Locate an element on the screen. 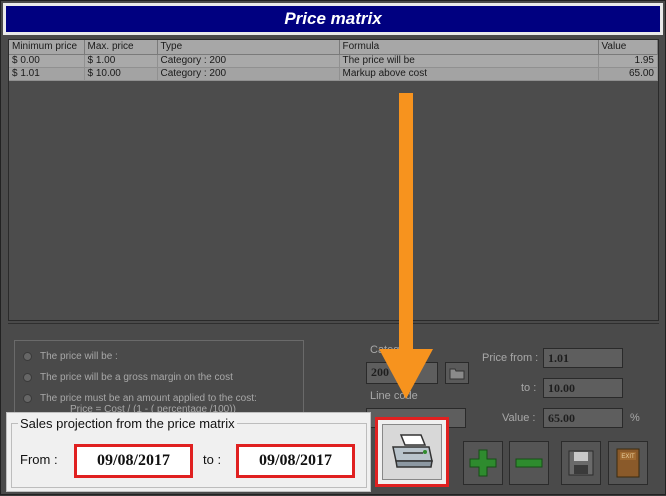 This screenshot has width=666, height=496. print-button-face is located at coordinates (412, 452).